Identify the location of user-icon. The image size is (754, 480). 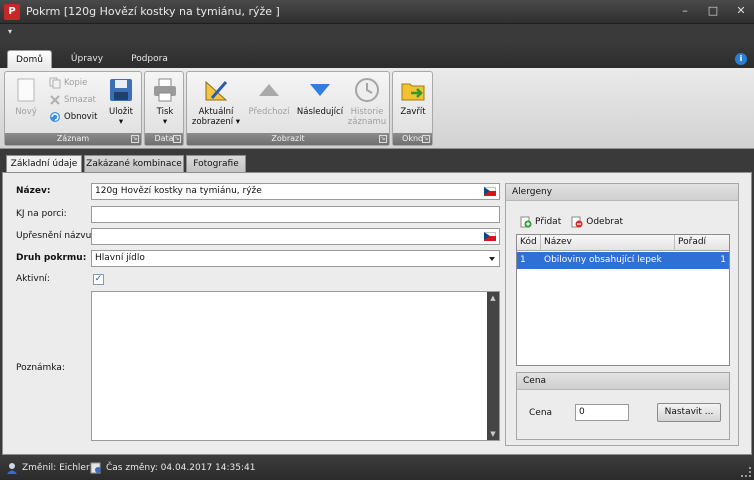
(12, 468).